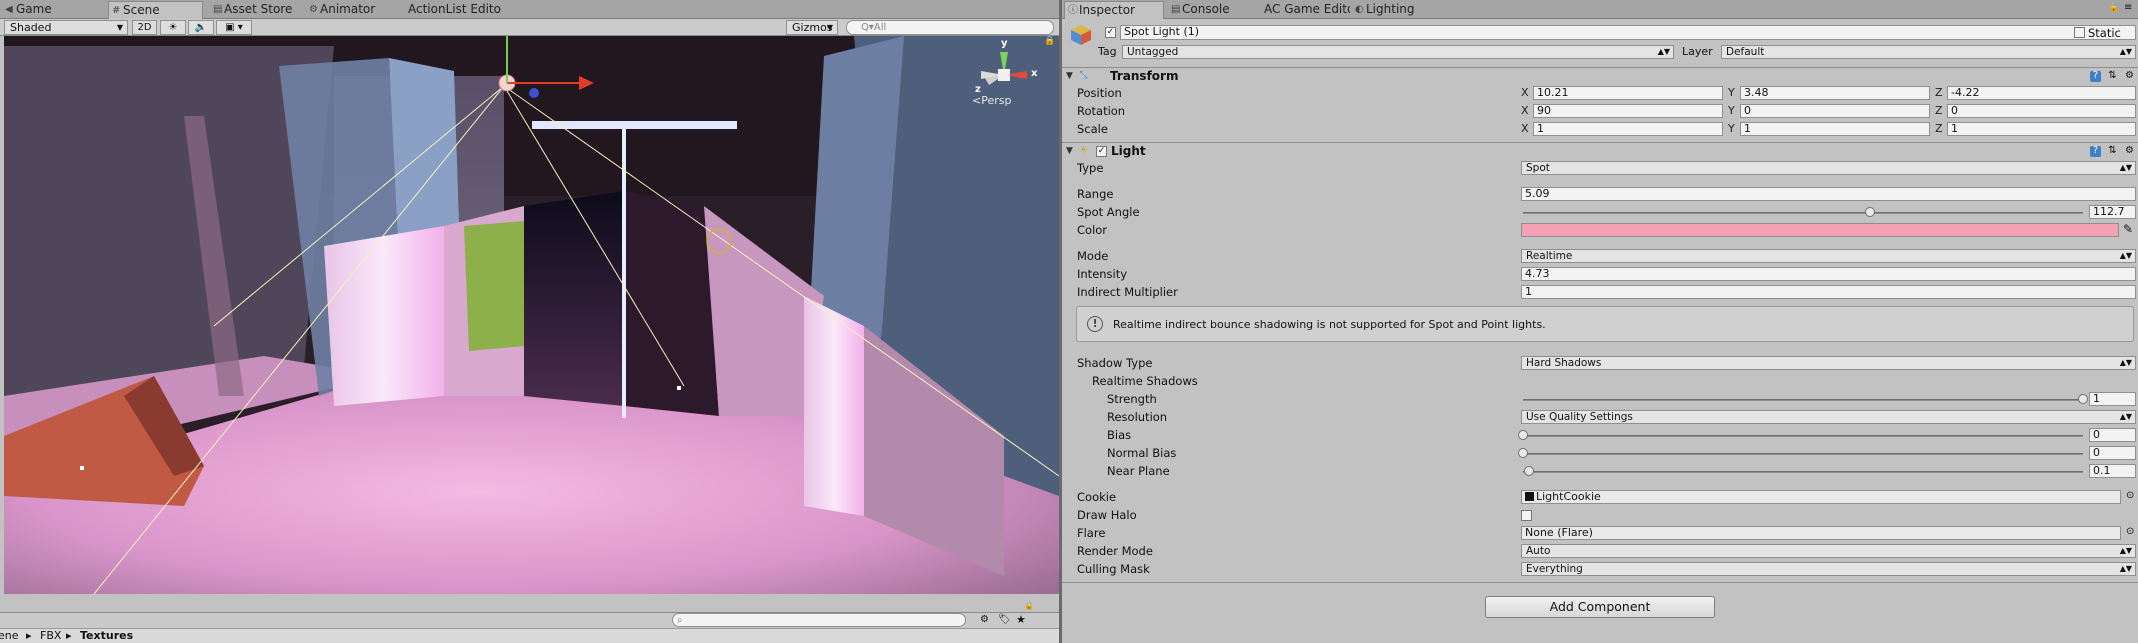 The width and height of the screenshot is (2138, 643). Describe the element at coordinates (1398, 52) in the screenshot. I see `tag-dropdown: Untagged ▲▼` at that location.